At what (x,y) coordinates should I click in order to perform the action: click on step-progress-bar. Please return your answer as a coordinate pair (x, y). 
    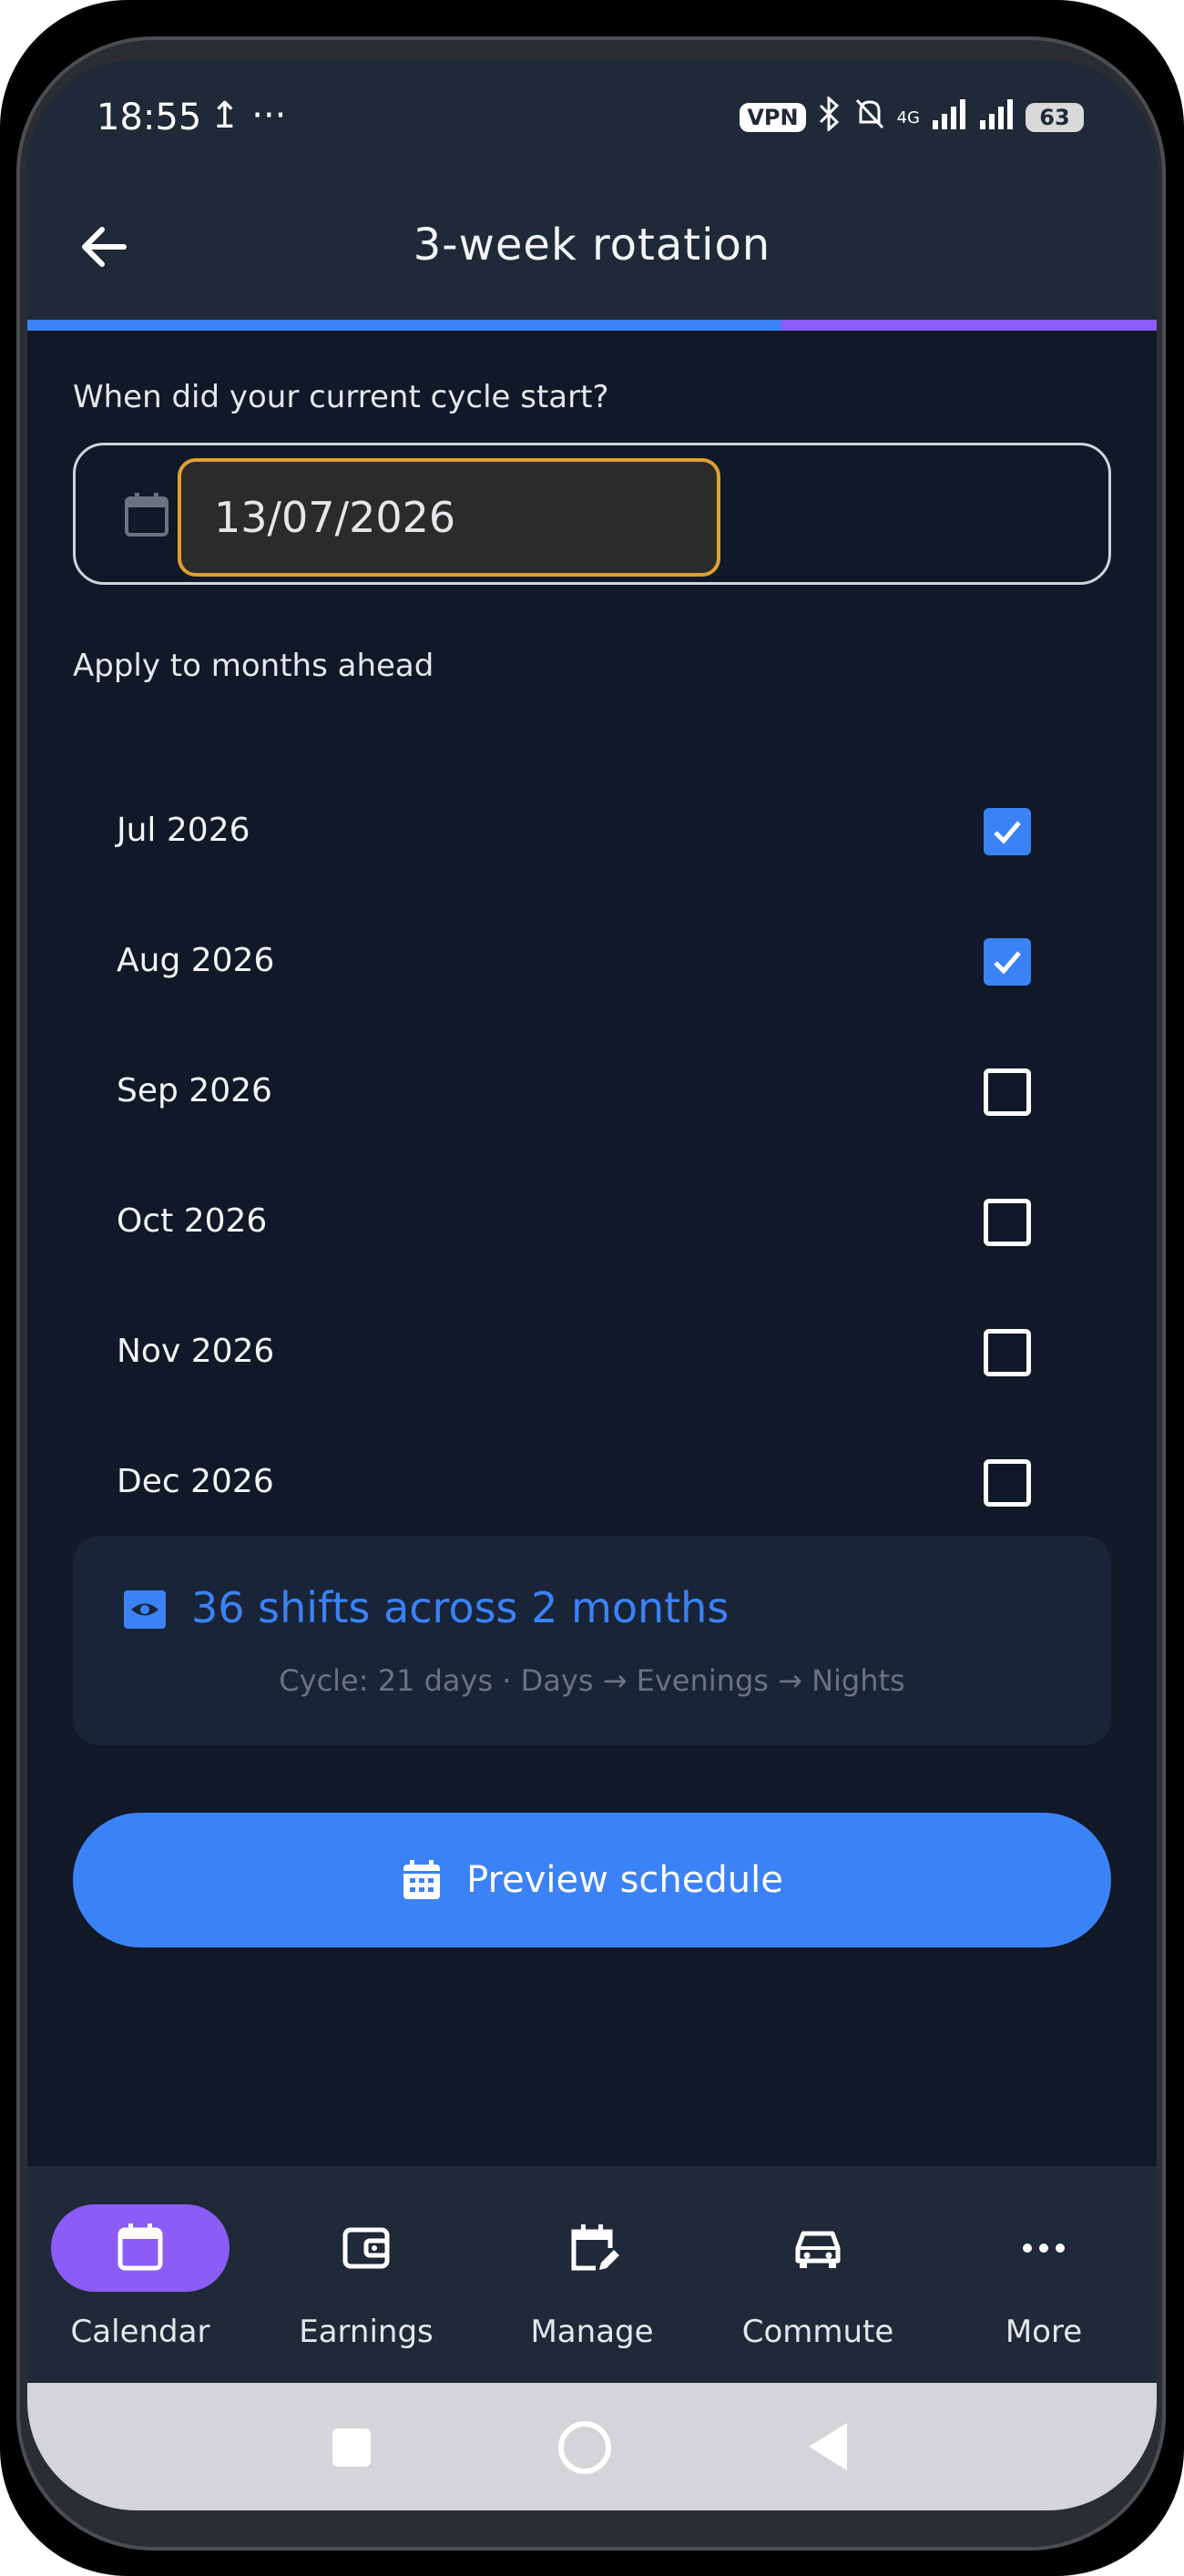
    Looking at the image, I should click on (592, 325).